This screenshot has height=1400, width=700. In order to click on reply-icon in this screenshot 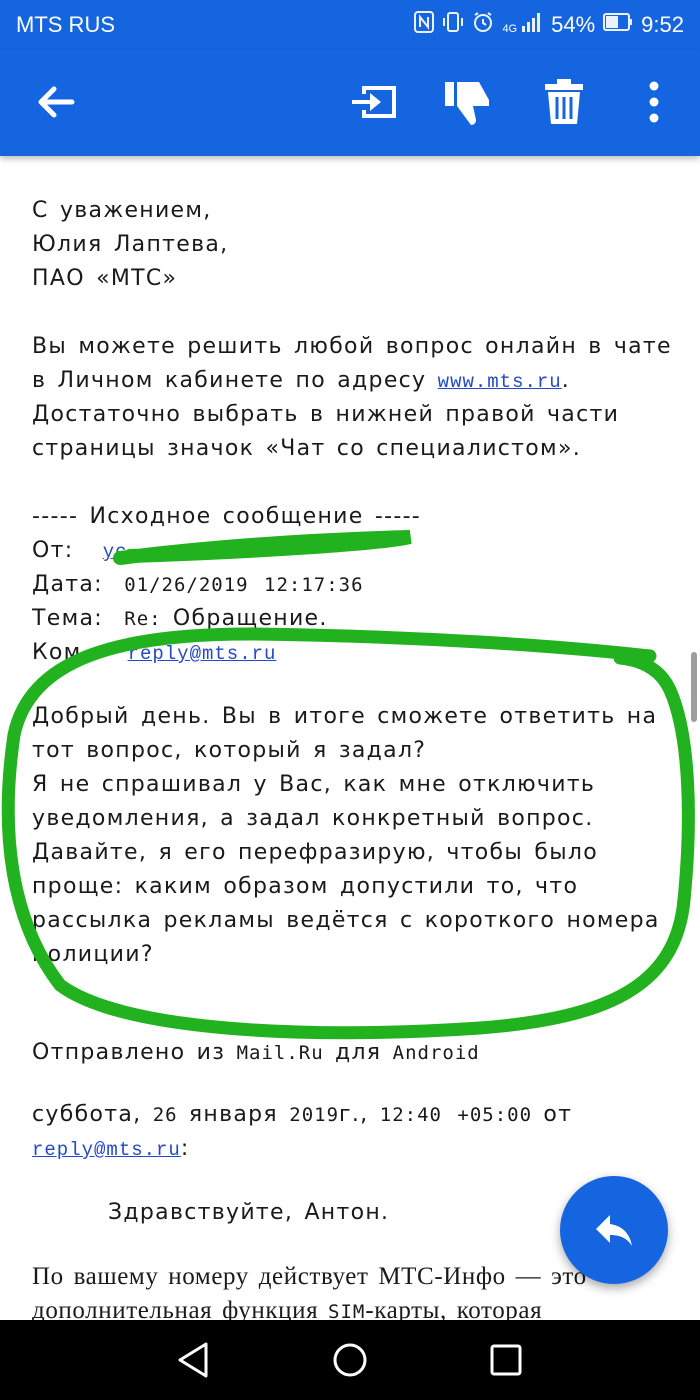, I will do `click(614, 1230)`.